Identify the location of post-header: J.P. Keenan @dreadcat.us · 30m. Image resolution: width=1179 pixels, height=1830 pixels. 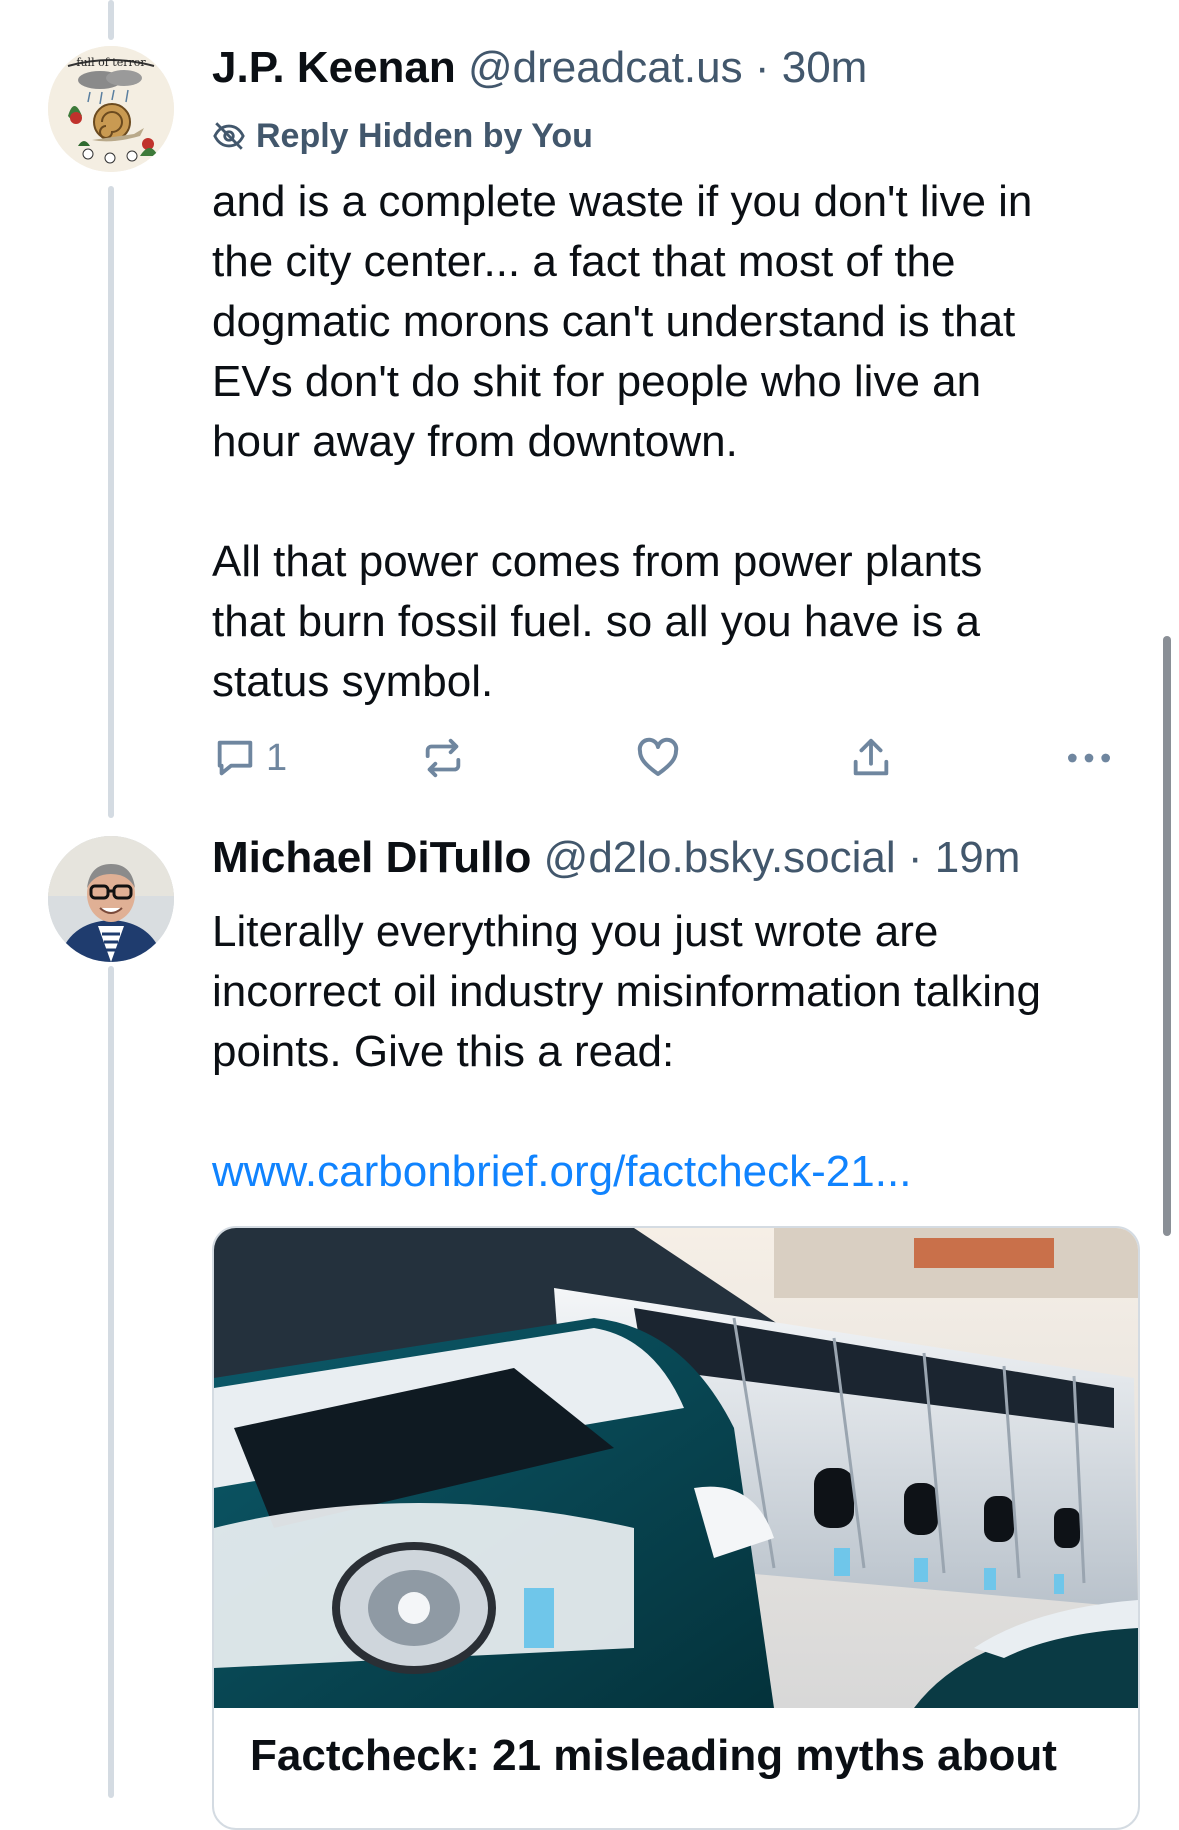
(539, 68).